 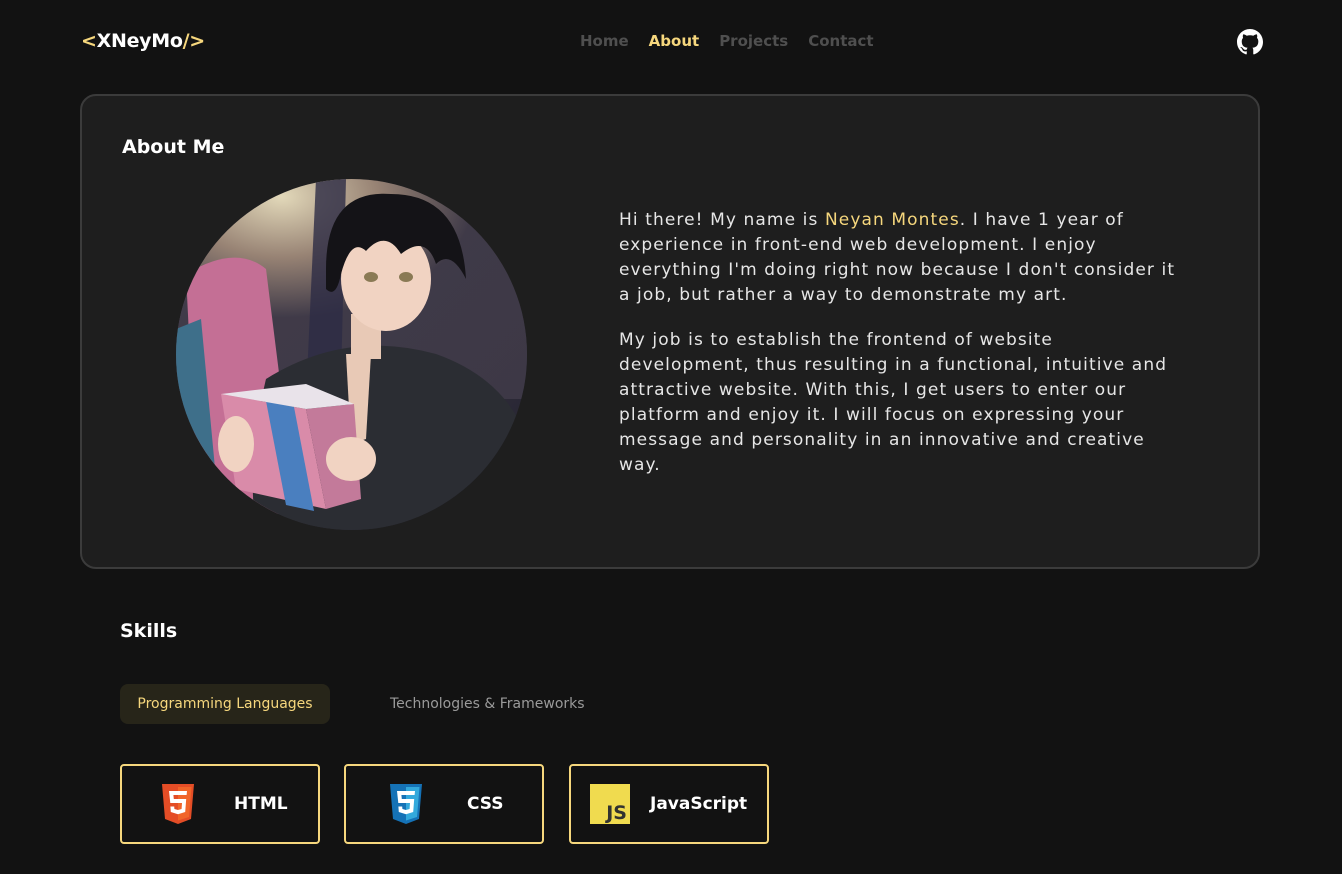 I want to click on html5-icon, so click(x=178, y=806).